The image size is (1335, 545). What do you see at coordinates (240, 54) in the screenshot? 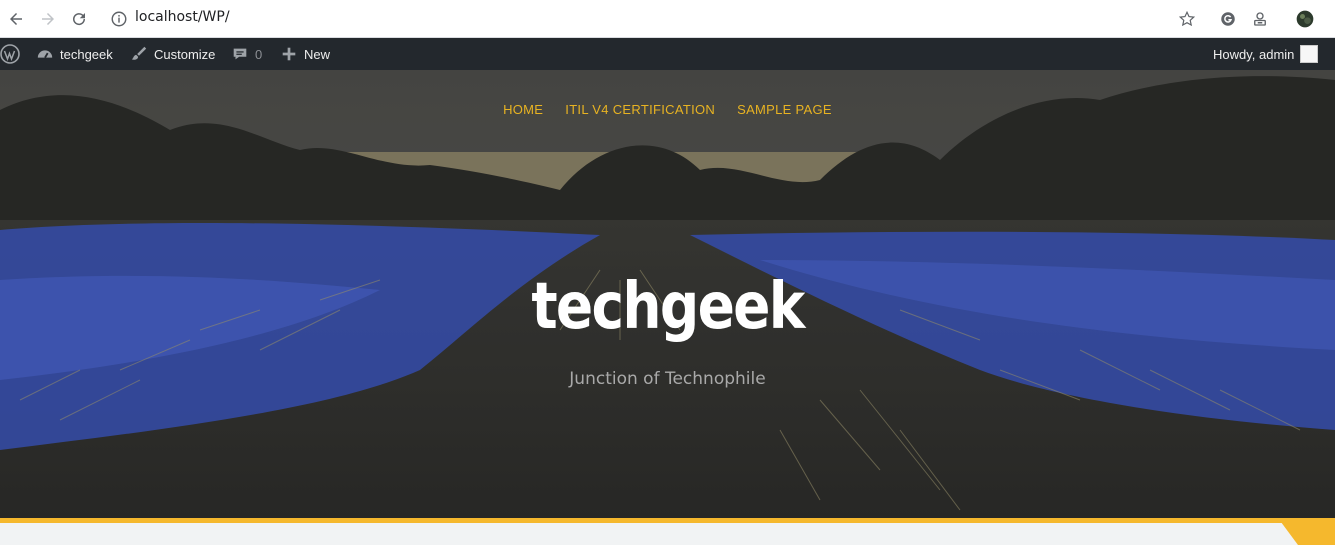
I see `comment-bubble-icon` at bounding box center [240, 54].